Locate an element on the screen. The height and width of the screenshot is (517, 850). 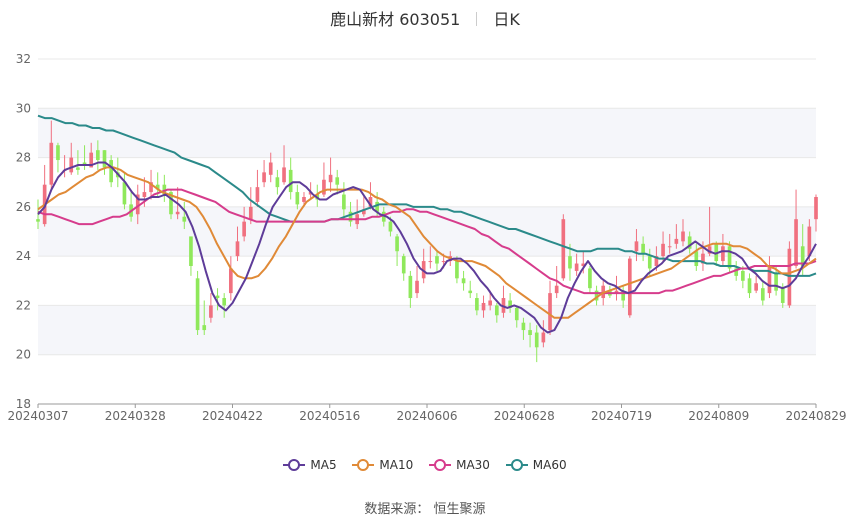
y-tick-label: 22 is located at coordinates (23, 305).